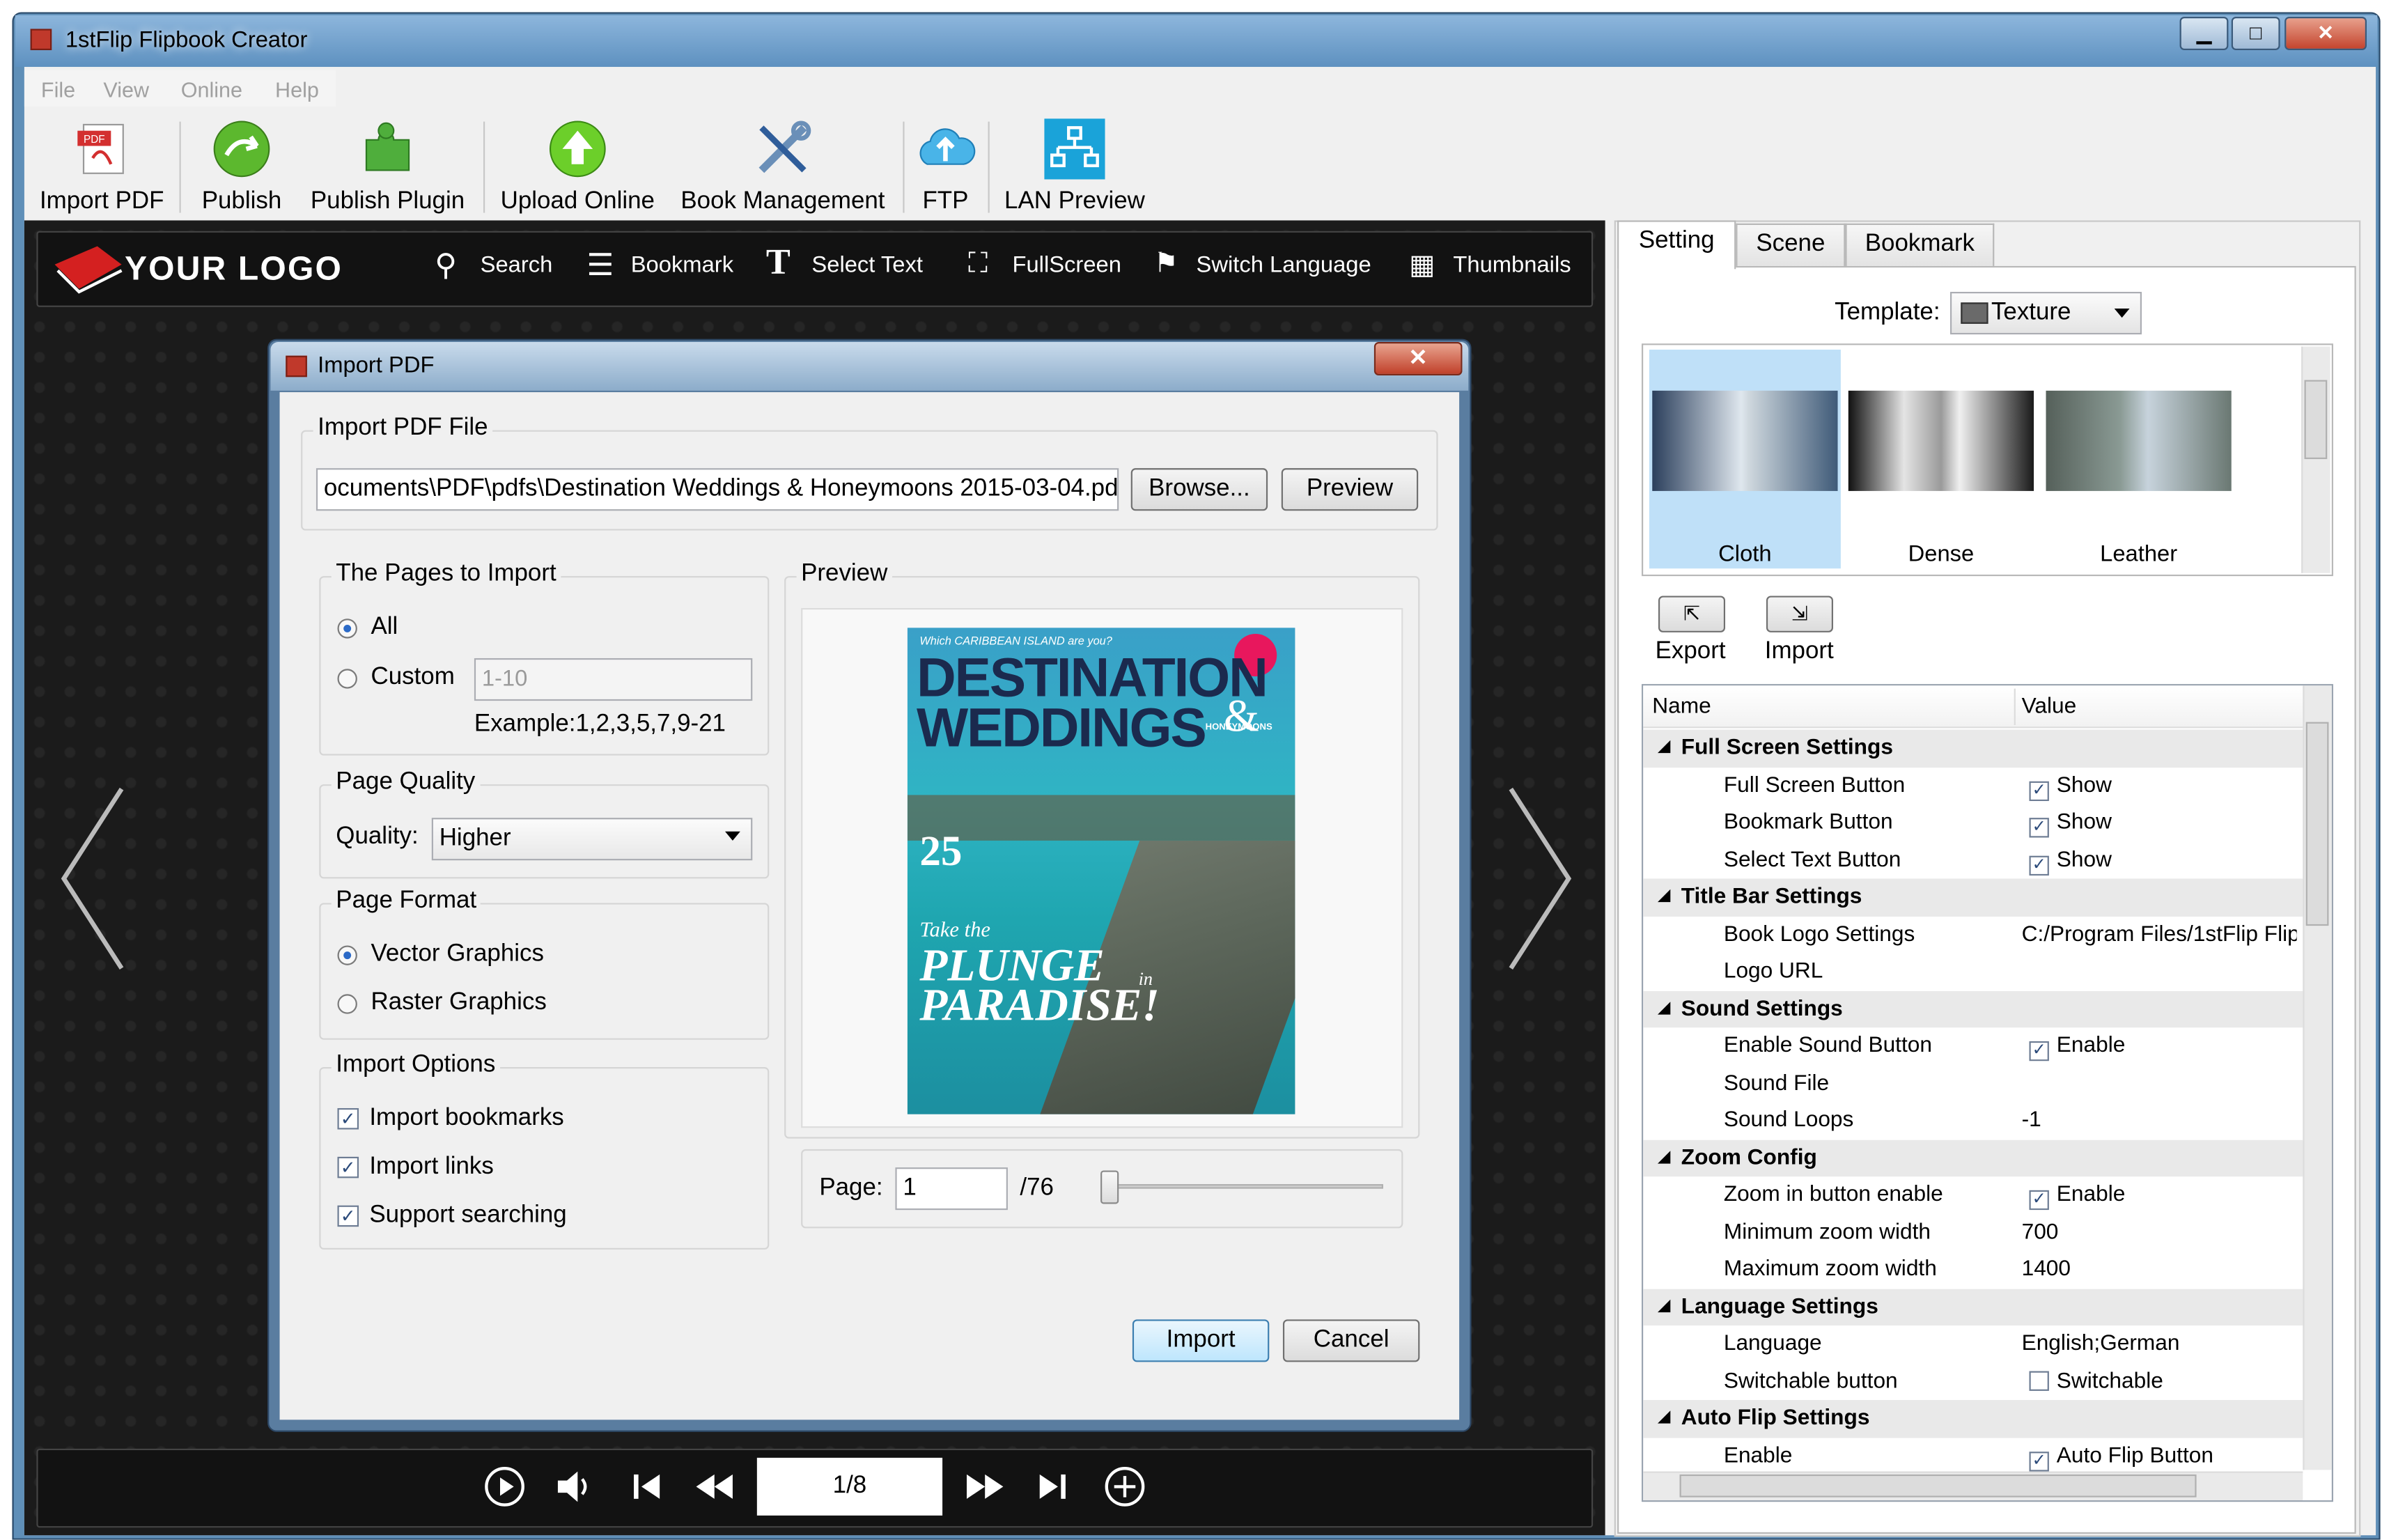 This screenshot has width=2382, height=1540. What do you see at coordinates (92, 882) in the screenshot?
I see `prev-page-arrow-icon` at bounding box center [92, 882].